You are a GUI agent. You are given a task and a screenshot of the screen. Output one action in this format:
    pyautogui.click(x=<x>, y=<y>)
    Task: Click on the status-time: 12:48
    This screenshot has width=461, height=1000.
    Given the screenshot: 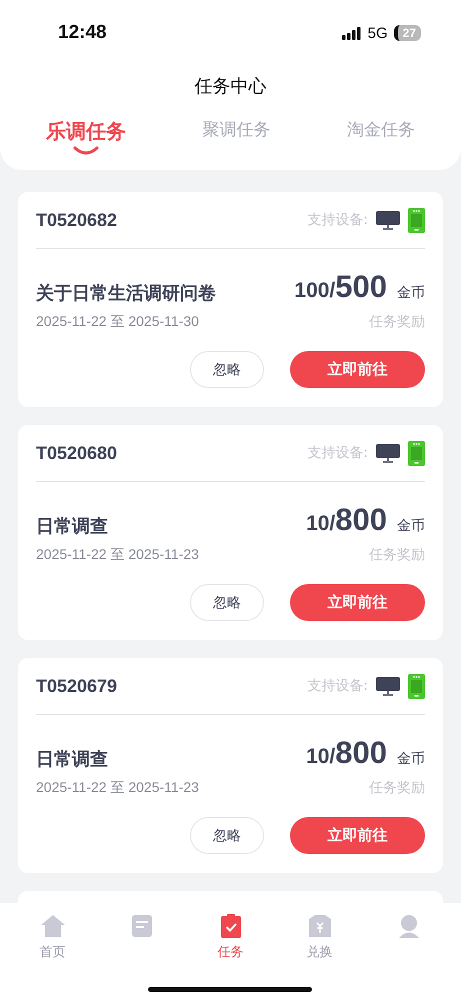 What is the action you would take?
    pyautogui.click(x=82, y=33)
    